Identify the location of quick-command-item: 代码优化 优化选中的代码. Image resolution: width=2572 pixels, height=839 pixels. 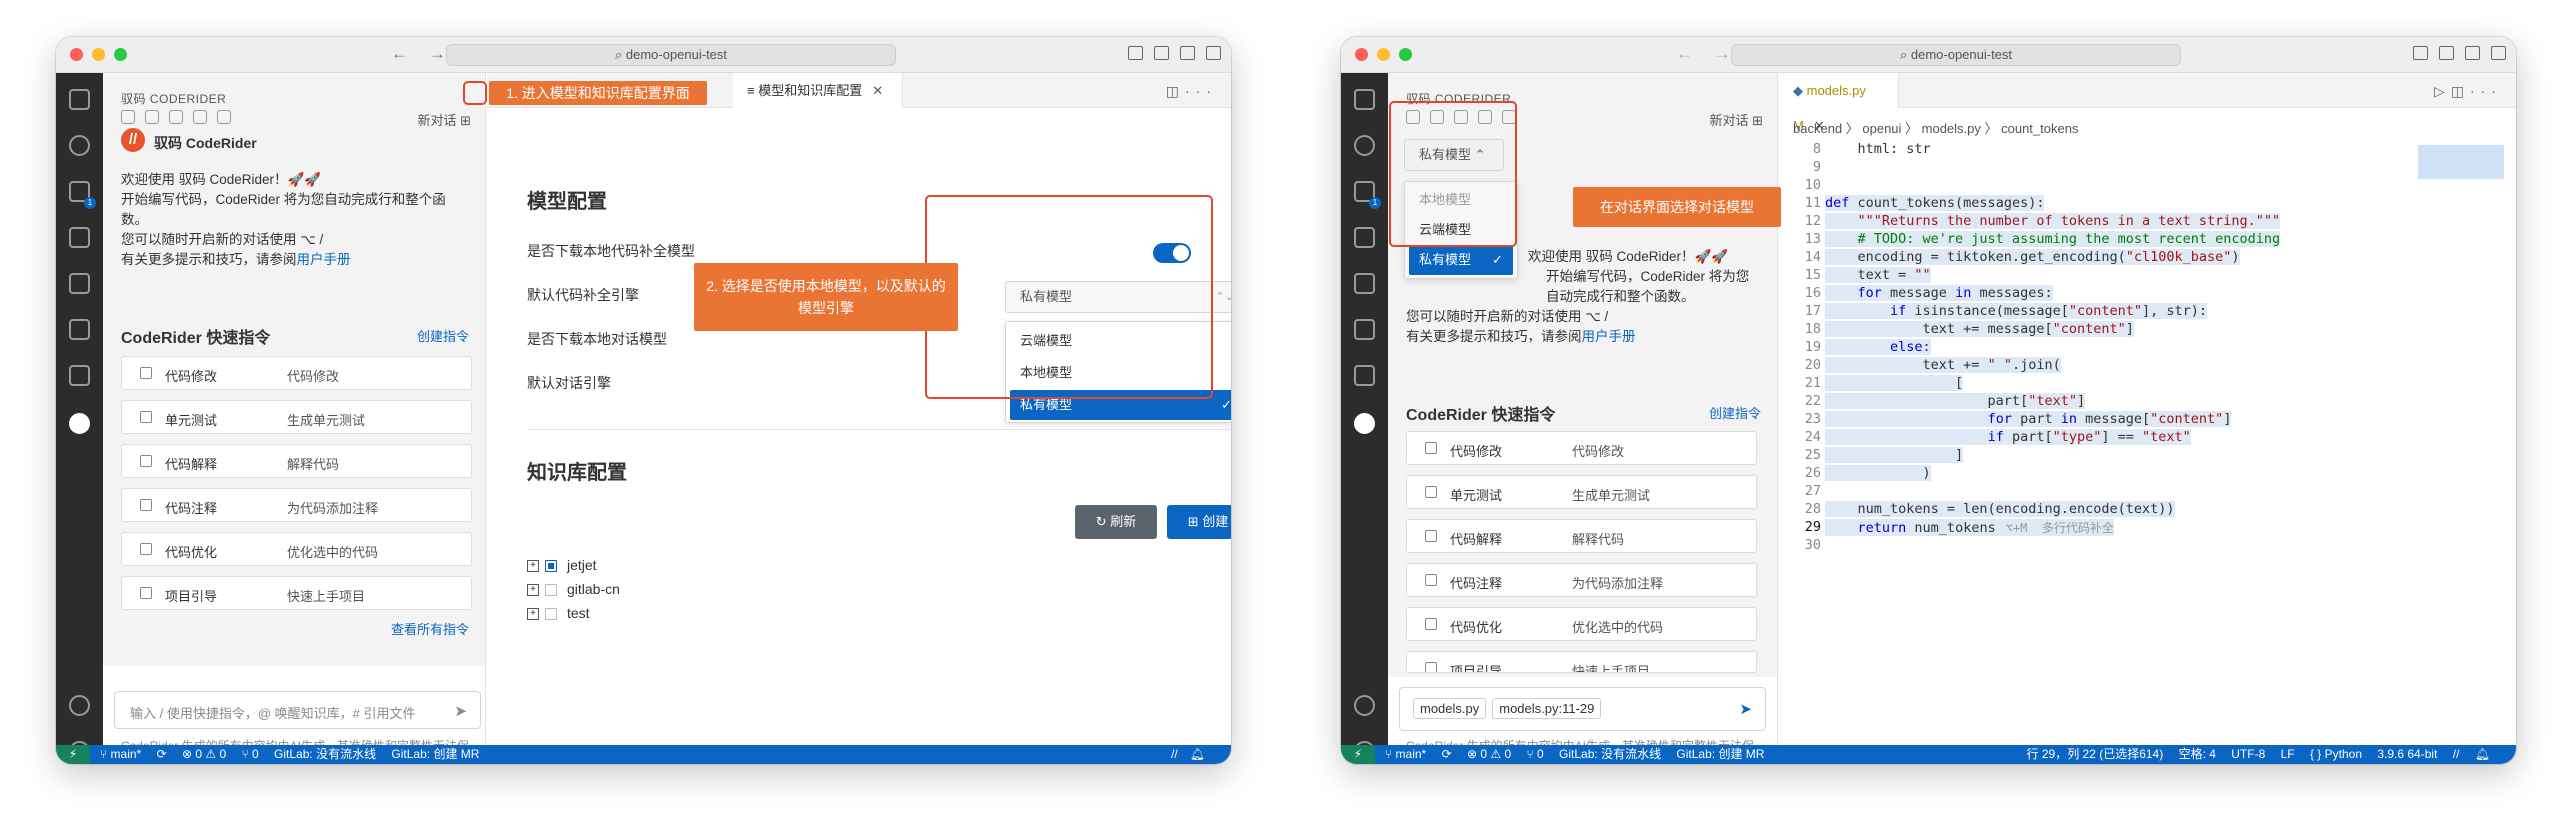
(296, 549).